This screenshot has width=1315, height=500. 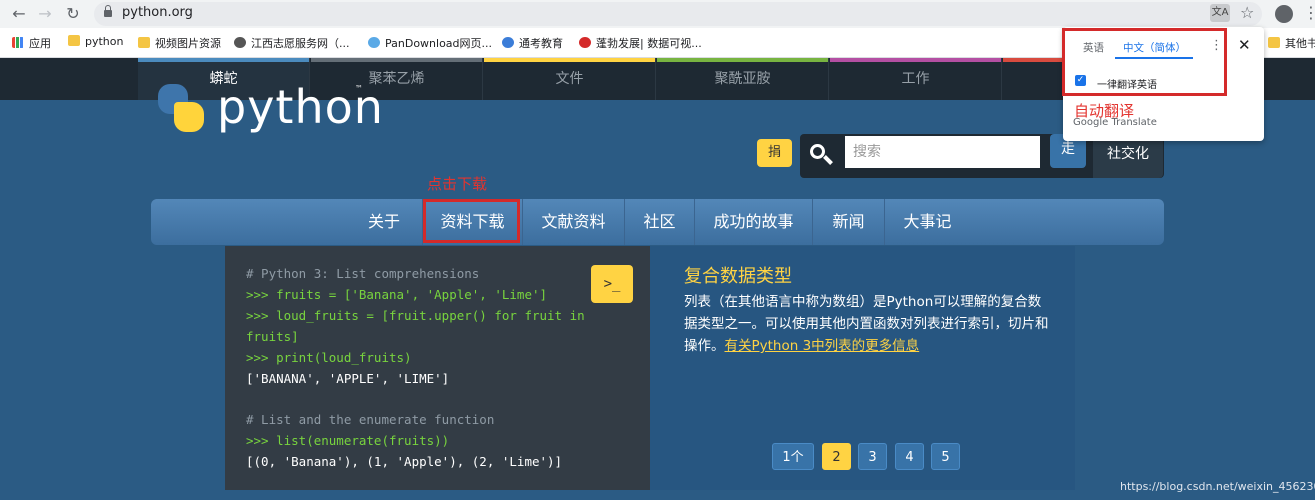 What do you see at coordinates (909, 456) in the screenshot?
I see `pager-button-4: 4` at bounding box center [909, 456].